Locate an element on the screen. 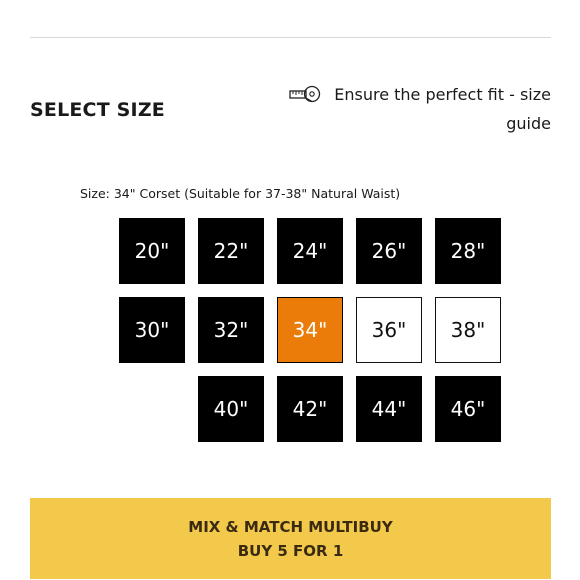  size-option: 42" is located at coordinates (310, 409).